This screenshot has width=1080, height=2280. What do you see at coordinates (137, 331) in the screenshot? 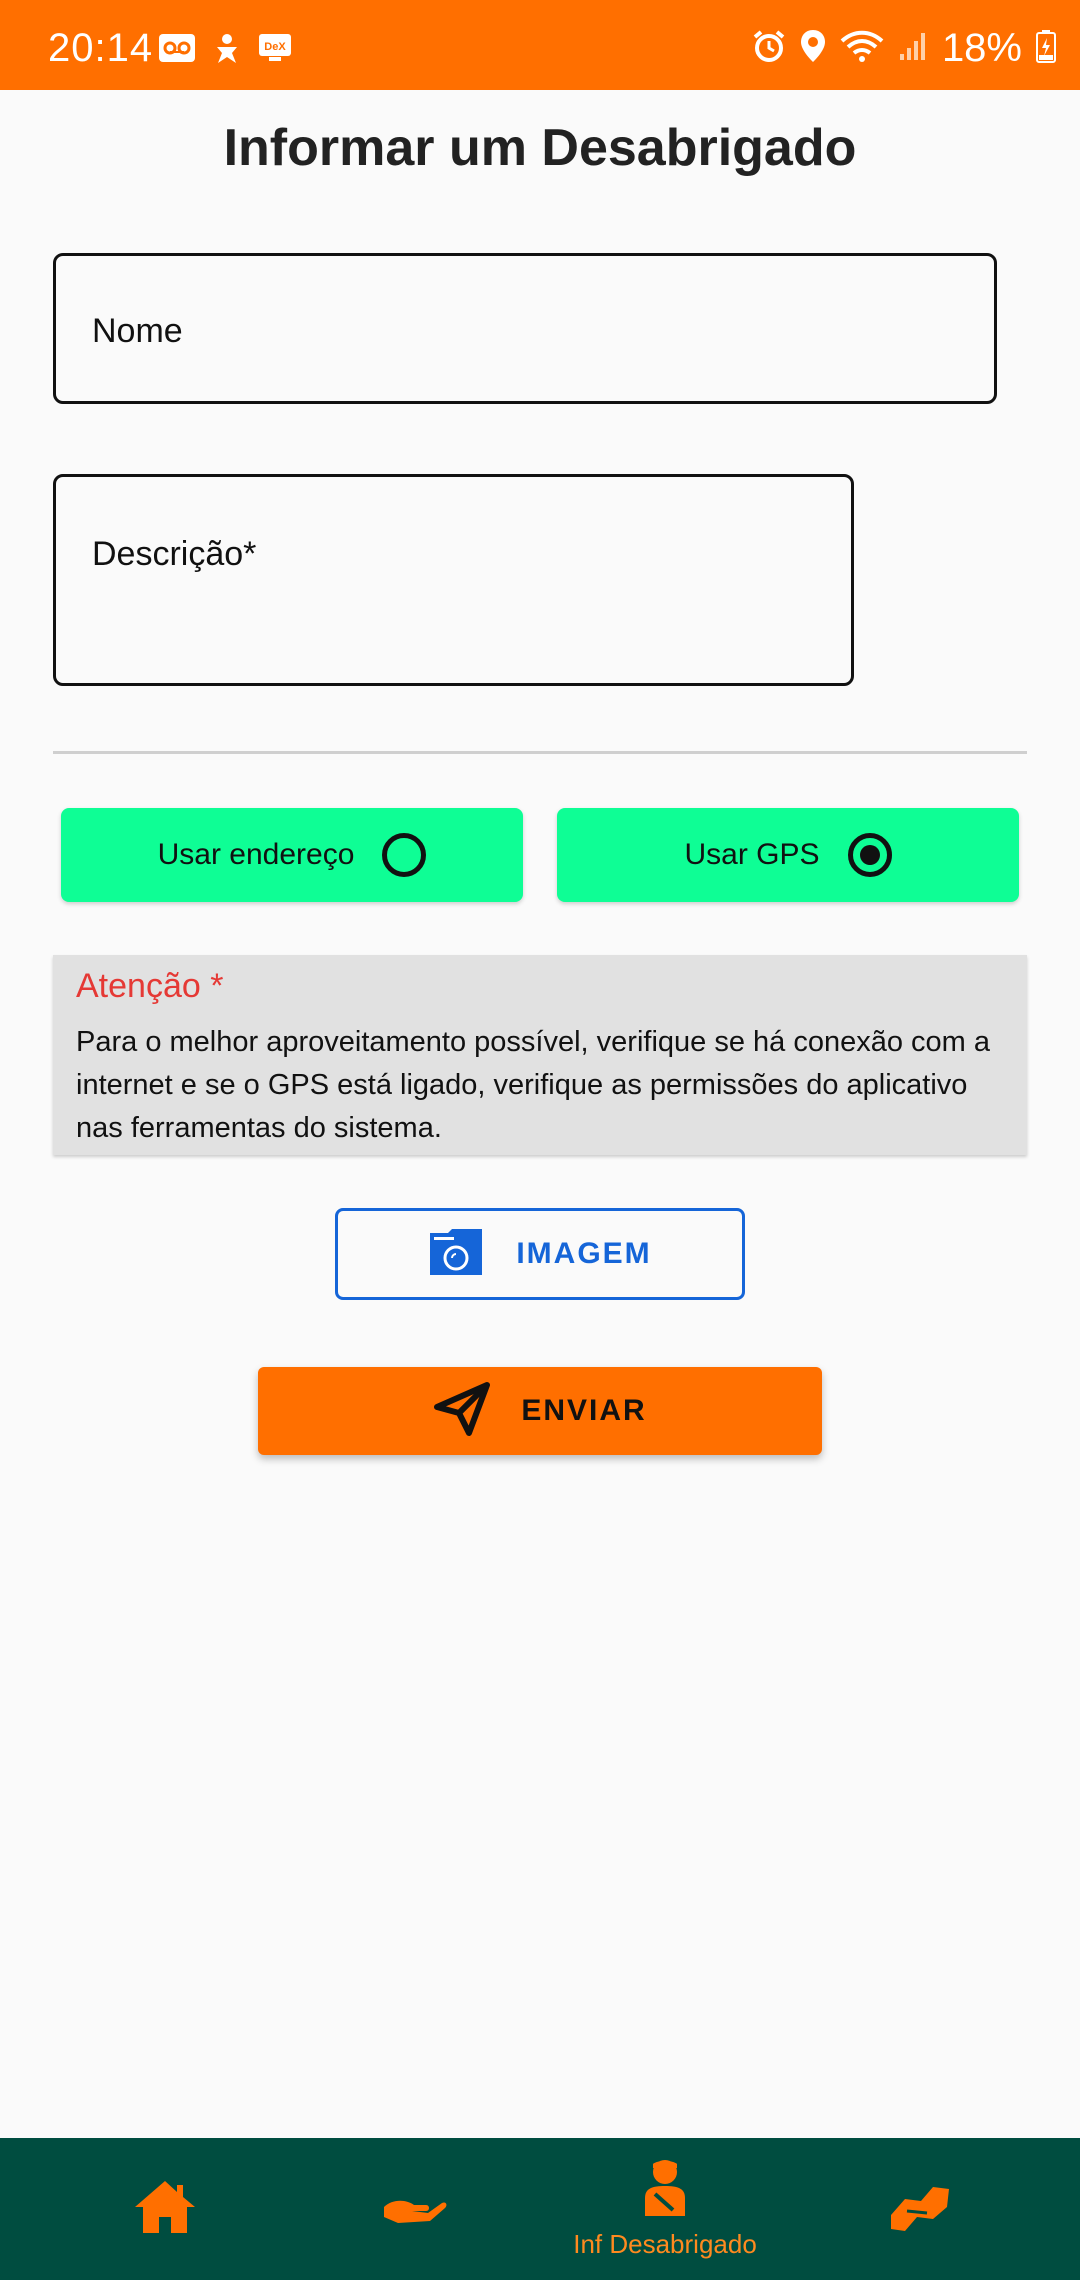
I see `nome-label: Nome` at bounding box center [137, 331].